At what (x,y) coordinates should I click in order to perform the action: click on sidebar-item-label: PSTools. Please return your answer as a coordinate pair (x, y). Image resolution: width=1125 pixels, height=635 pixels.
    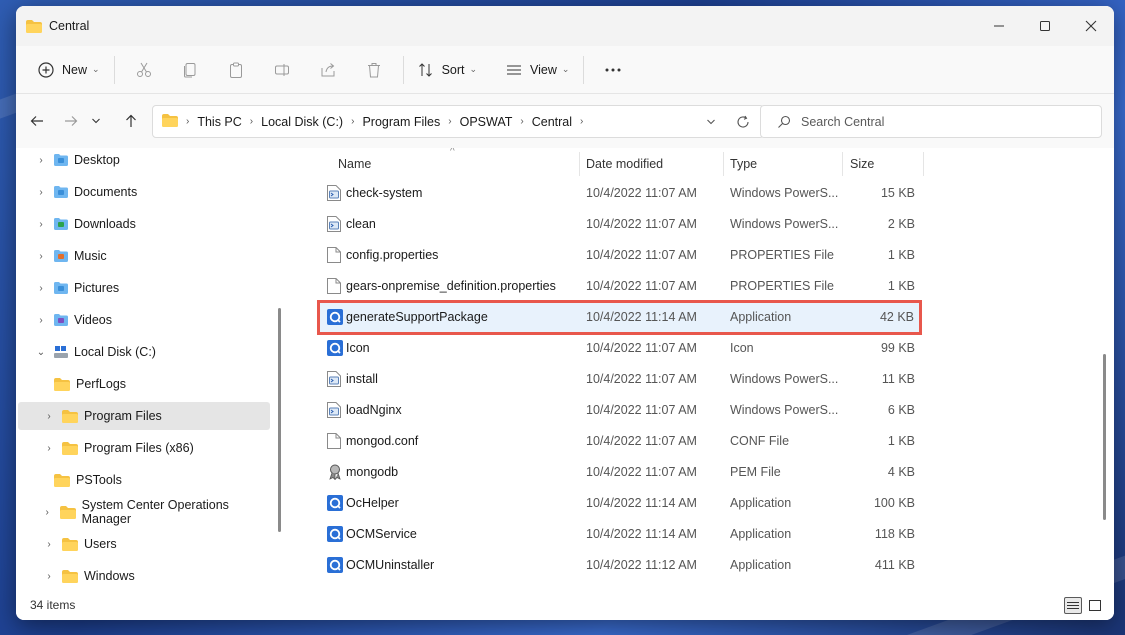
    Looking at the image, I should click on (99, 480).